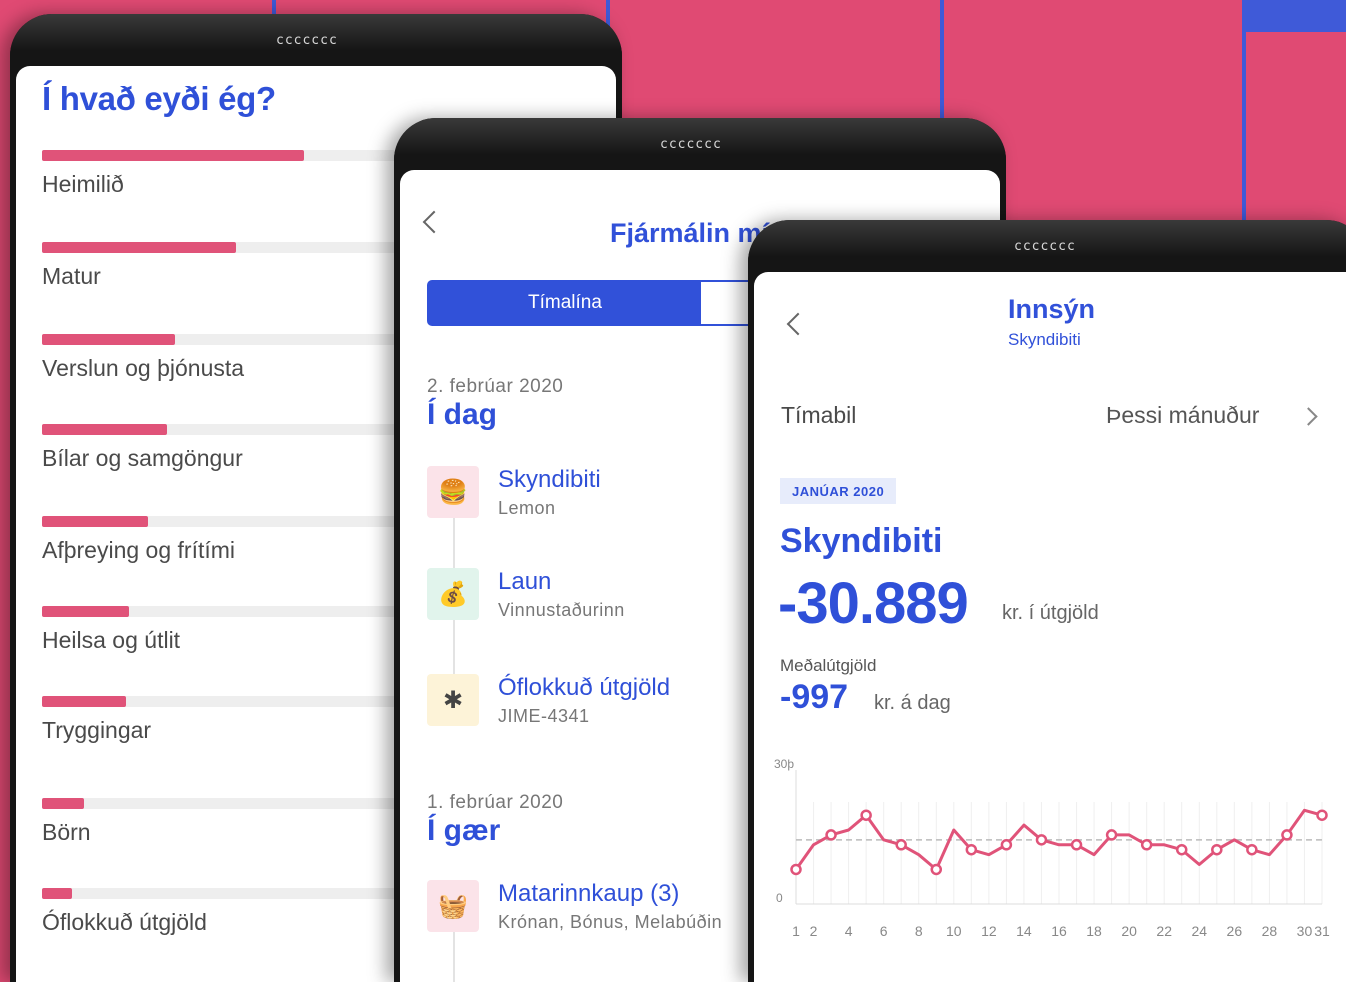 The image size is (1346, 982). Describe the element at coordinates (97, 730) in the screenshot. I see `category-label: Tryggingar` at that location.